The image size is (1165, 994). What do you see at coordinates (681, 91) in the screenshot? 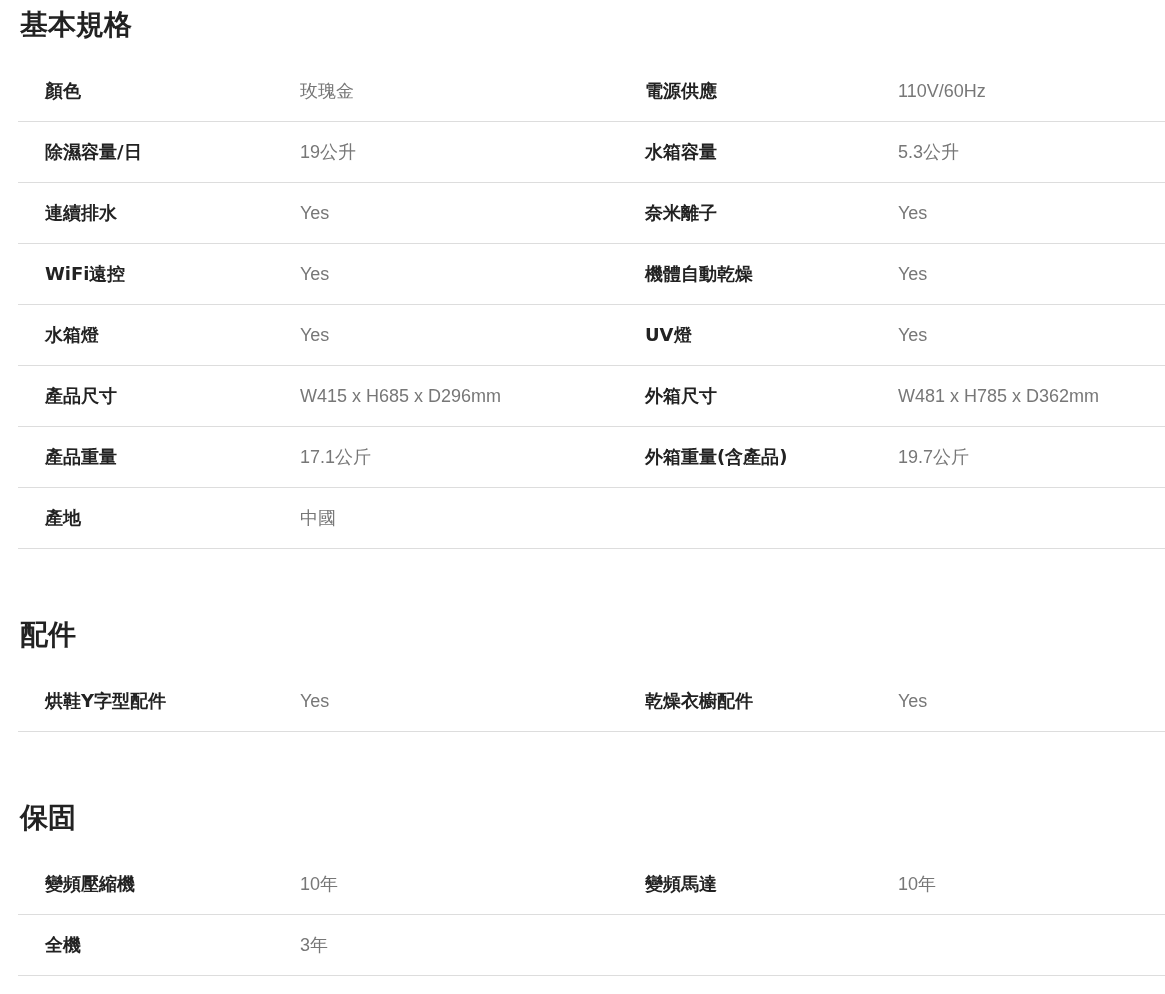
I see `spec-label: 電源供應` at bounding box center [681, 91].